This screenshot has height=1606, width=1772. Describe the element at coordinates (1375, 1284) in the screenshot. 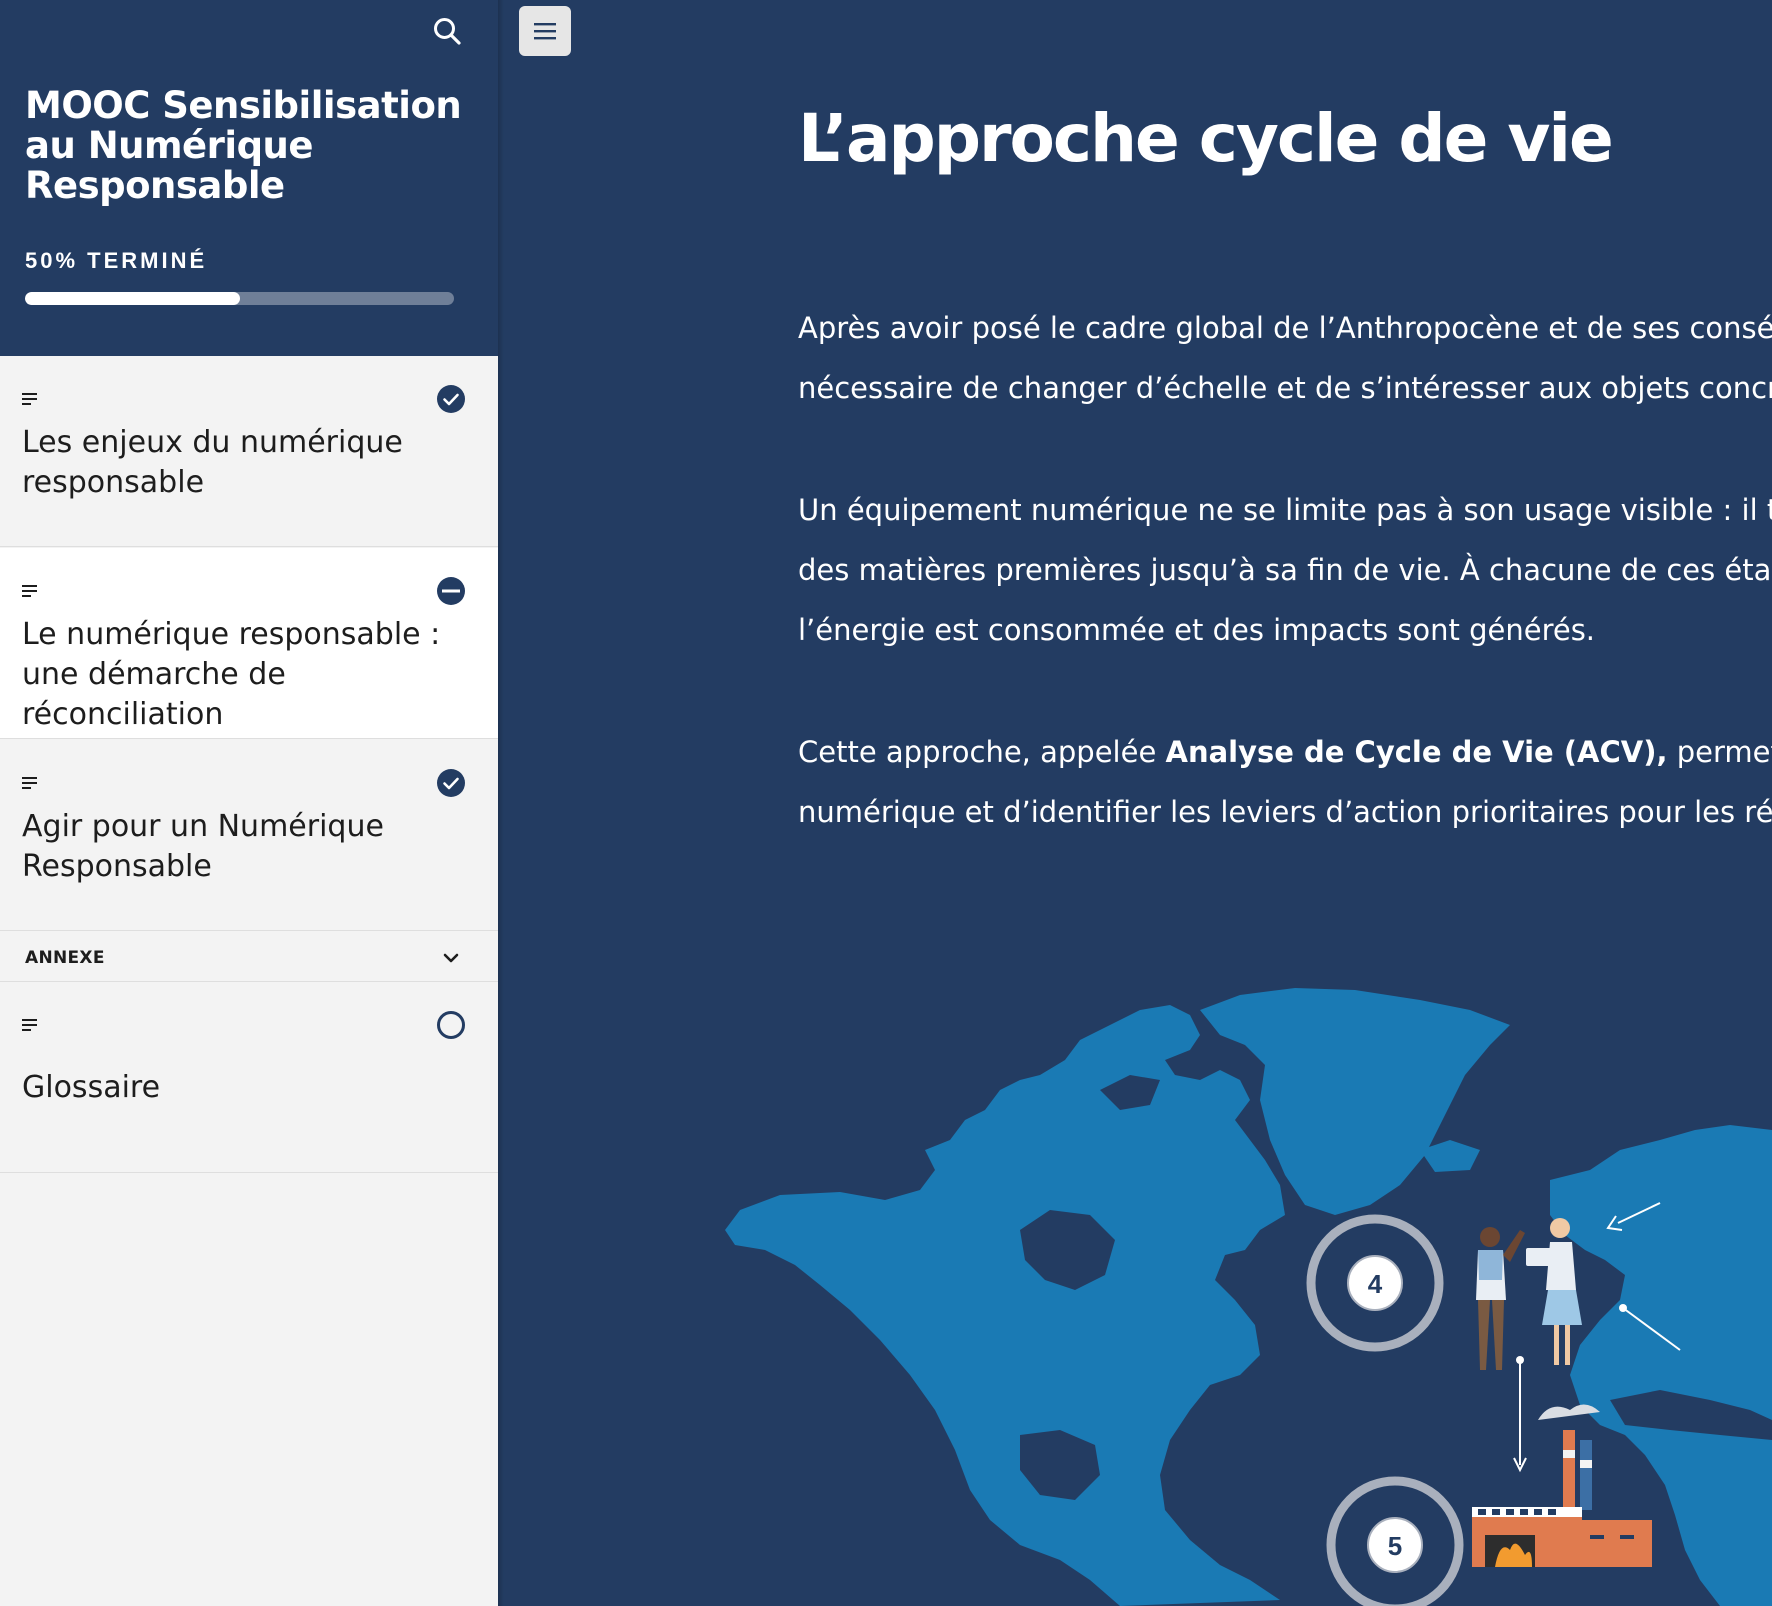

I see `step-4-number: 4` at that location.